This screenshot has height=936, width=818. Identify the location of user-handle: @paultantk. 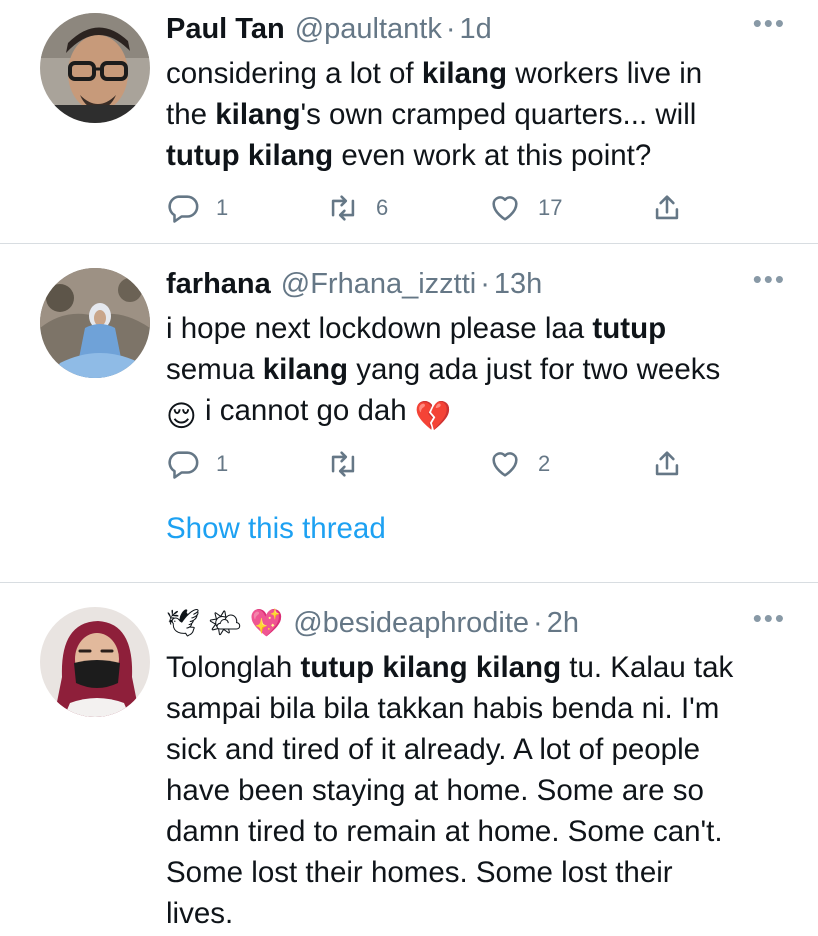
(368, 29).